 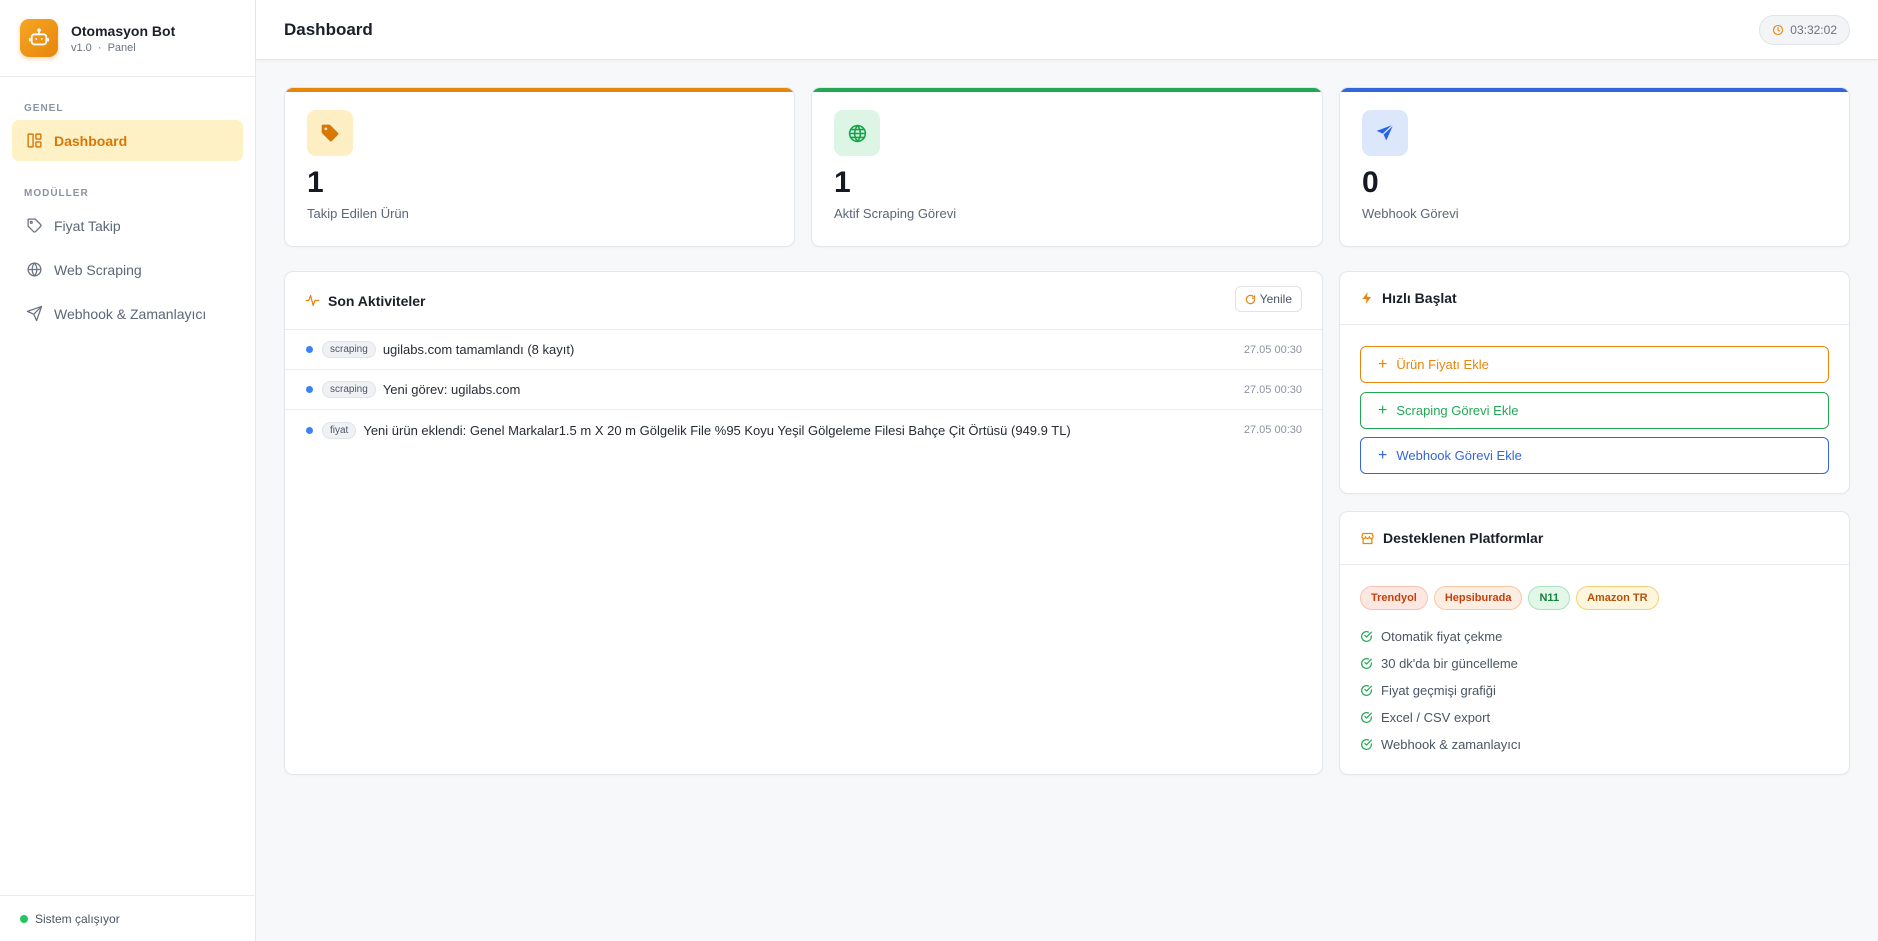 I want to click on stat-card-webhook: 0 Webhook Görevi, so click(x=1594, y=167).